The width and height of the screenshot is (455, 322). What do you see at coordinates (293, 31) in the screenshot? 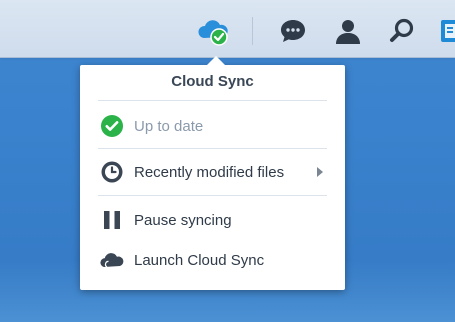
I see `chat-icon` at bounding box center [293, 31].